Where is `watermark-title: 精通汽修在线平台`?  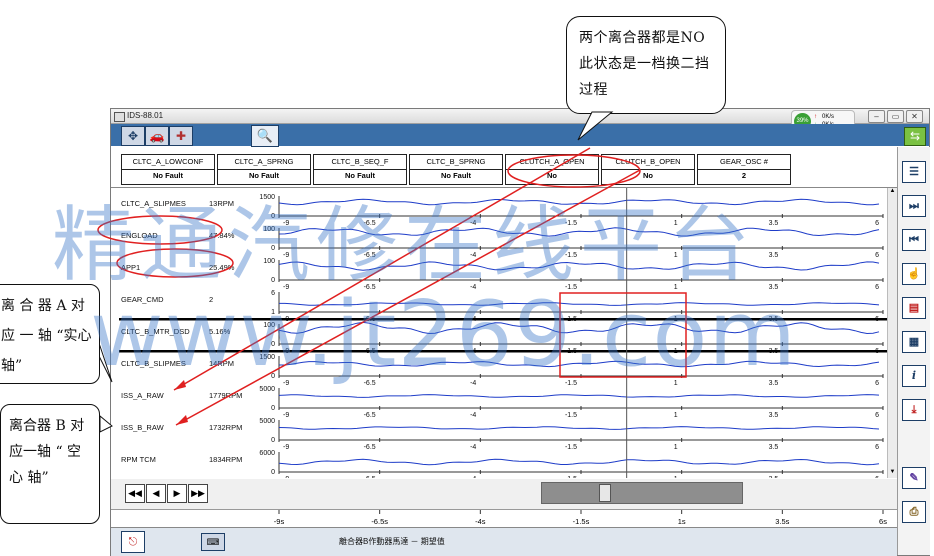 watermark-title: 精通汽修在线平台 is located at coordinates (404, 245).